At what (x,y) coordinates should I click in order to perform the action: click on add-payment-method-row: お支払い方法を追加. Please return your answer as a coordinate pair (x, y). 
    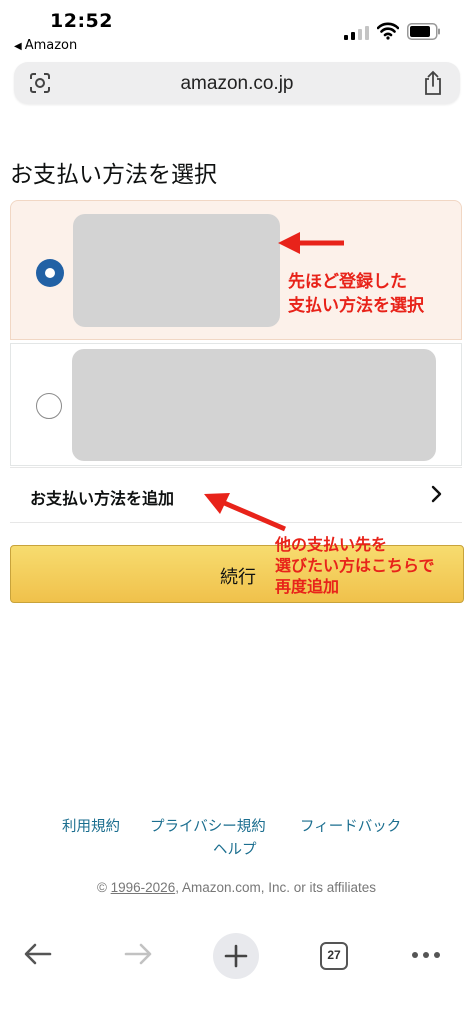
    Looking at the image, I should click on (236, 495).